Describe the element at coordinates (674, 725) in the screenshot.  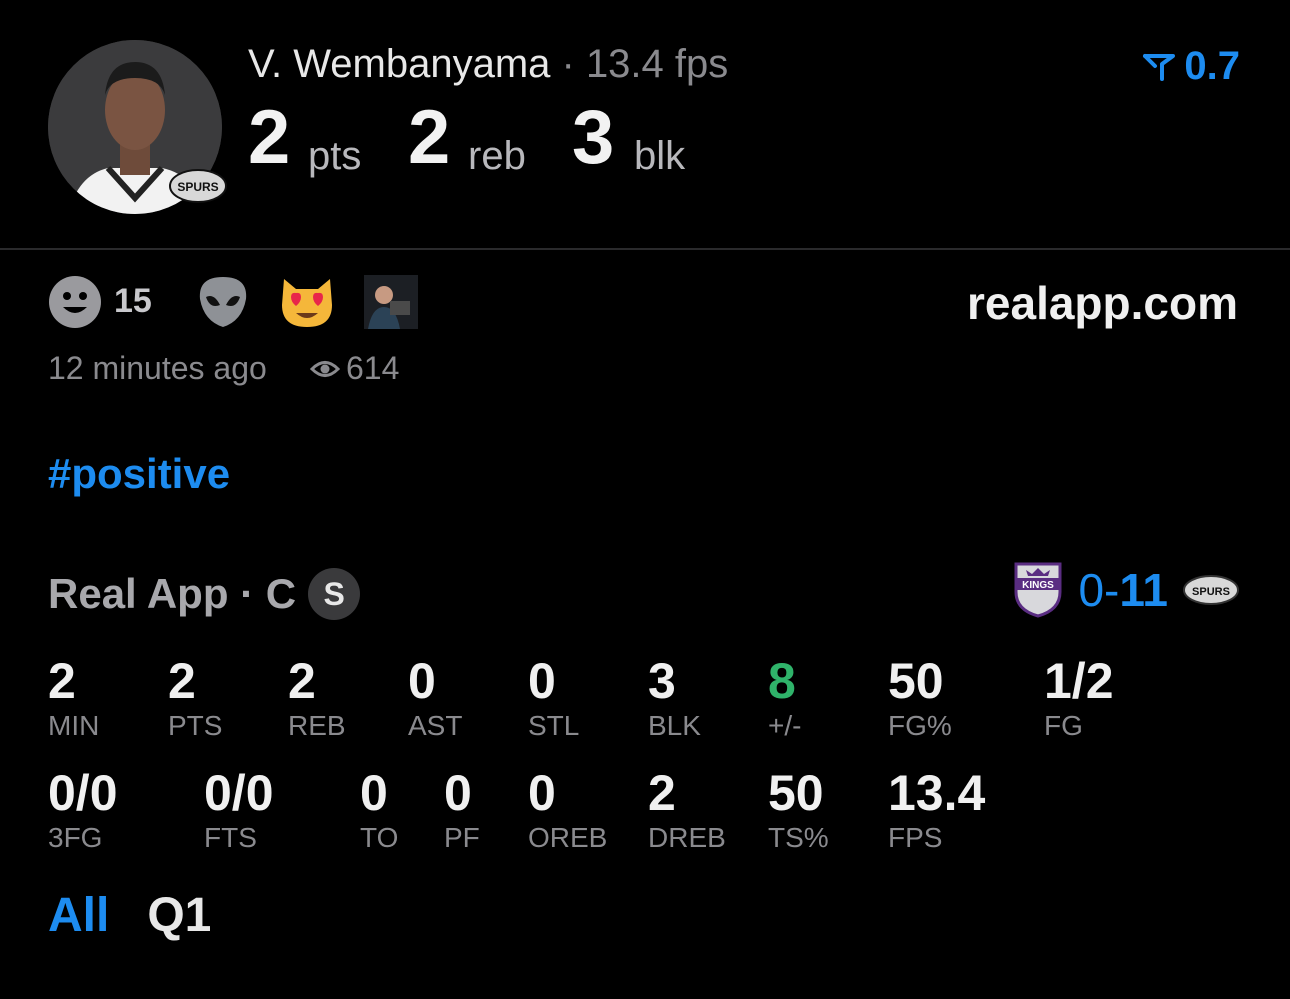
I see `stat-blk-label: BLK` at that location.